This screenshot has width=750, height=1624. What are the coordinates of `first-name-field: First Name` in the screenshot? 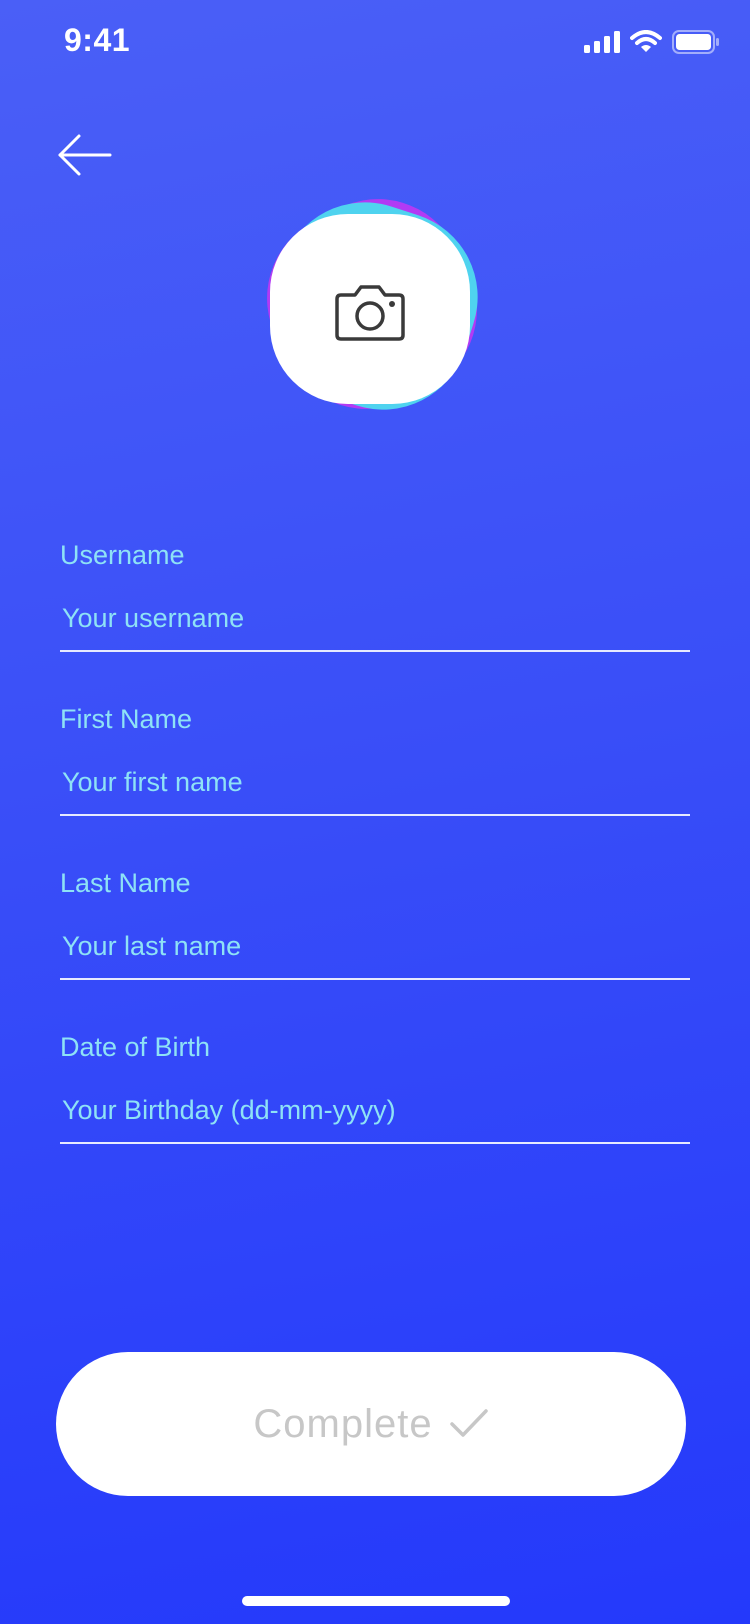 It's located at (375, 776).